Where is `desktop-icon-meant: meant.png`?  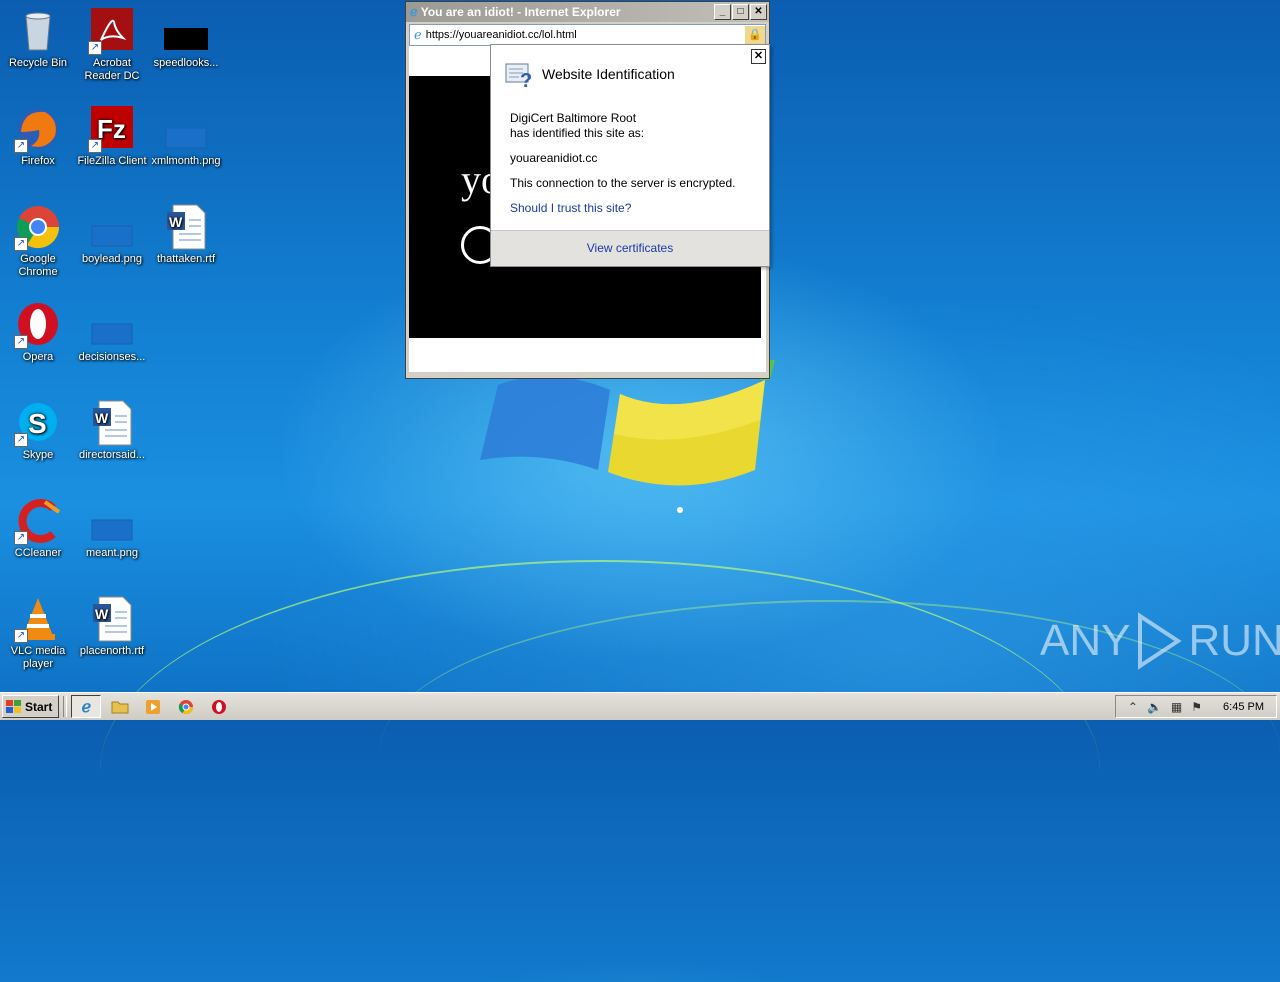 desktop-icon-meant: meant.png is located at coordinates (112, 529).